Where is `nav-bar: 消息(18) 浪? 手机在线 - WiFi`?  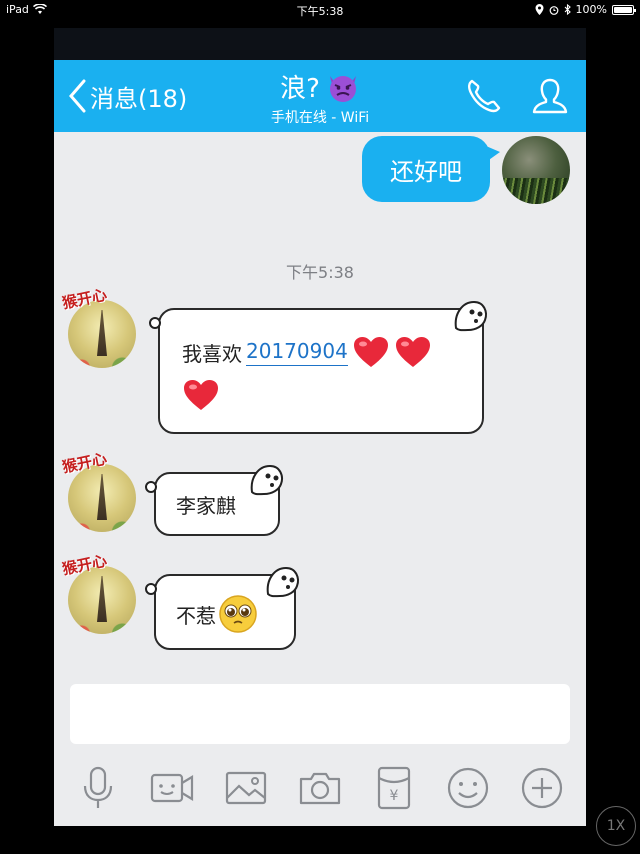
nav-bar: 消息(18) 浪? 手机在线 - WiFi is located at coordinates (320, 96).